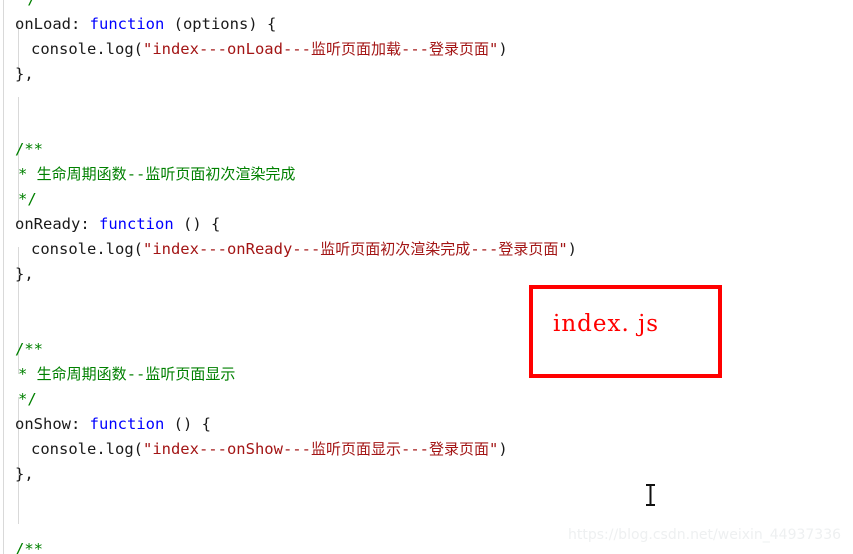  Describe the element at coordinates (426, 374) in the screenshot. I see `code-line: * 生命周期函数--监听页面显示` at that location.